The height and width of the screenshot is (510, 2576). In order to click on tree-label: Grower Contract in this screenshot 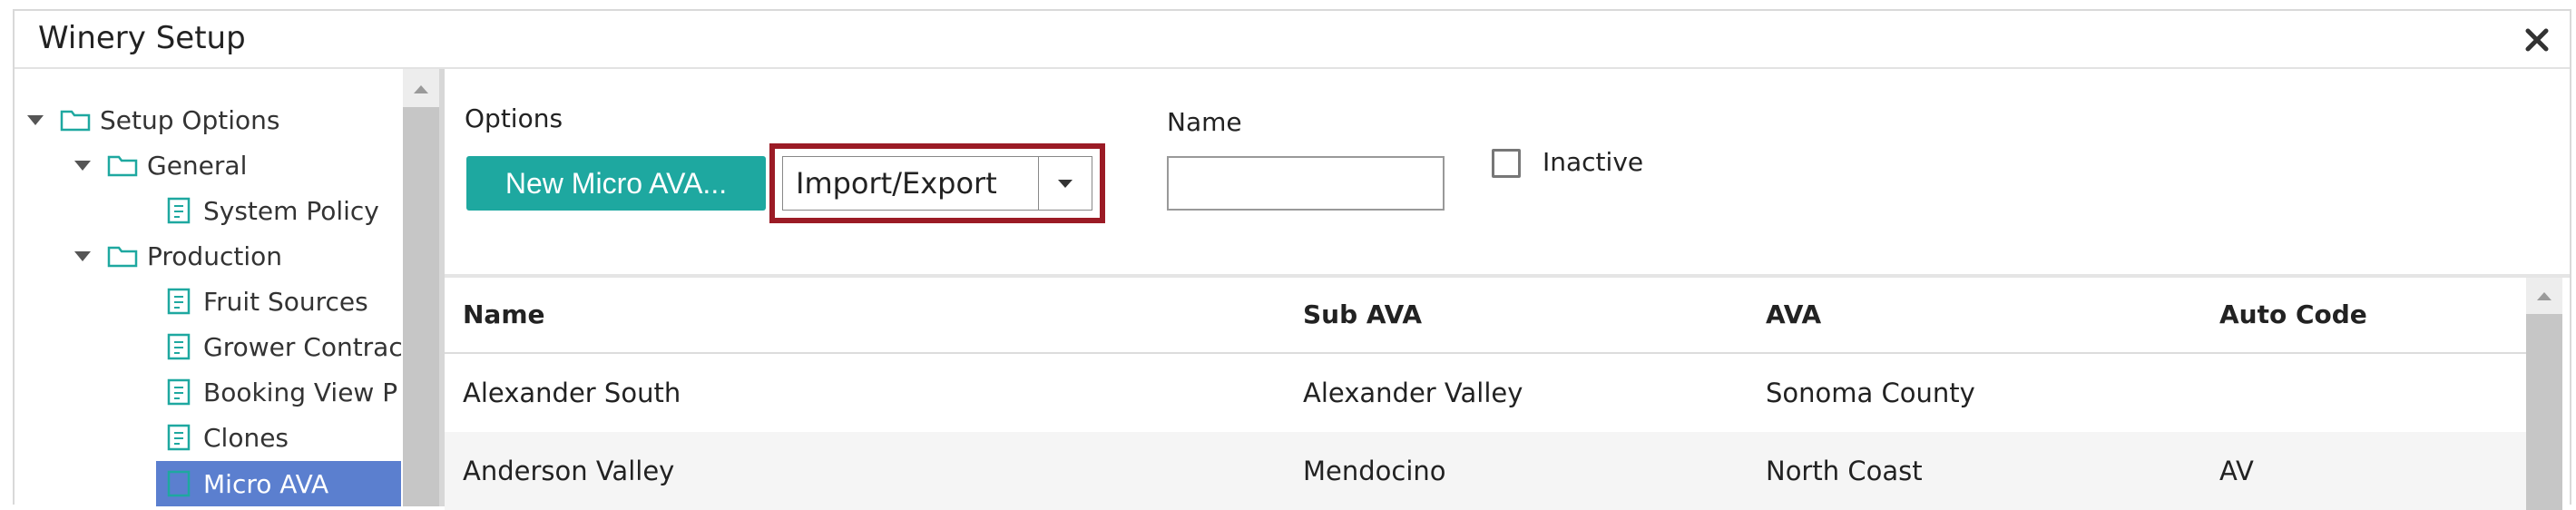, I will do `click(308, 346)`.